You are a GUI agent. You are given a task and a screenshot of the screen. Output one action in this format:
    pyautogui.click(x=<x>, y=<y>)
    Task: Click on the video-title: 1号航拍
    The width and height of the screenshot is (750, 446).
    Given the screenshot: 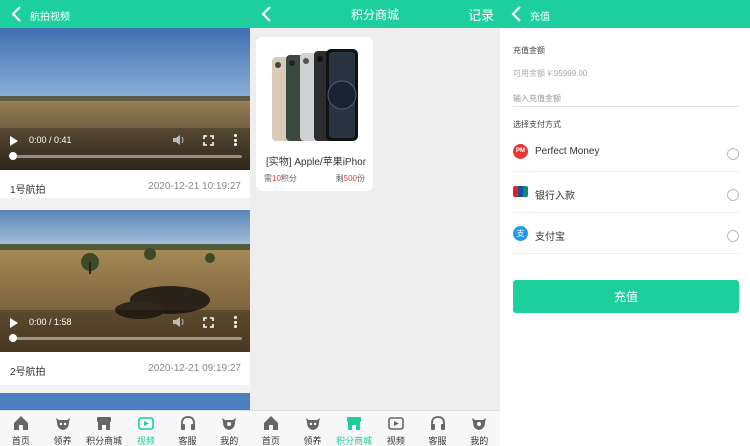 What is the action you would take?
    pyautogui.click(x=28, y=190)
    